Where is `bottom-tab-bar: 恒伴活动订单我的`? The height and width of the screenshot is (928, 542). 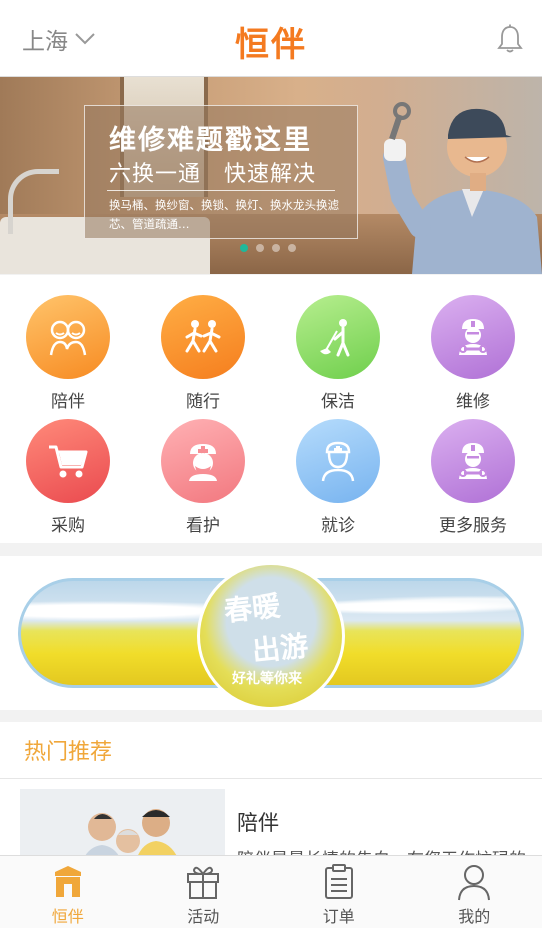 bottom-tab-bar: 恒伴活动订单我的 is located at coordinates (271, 891).